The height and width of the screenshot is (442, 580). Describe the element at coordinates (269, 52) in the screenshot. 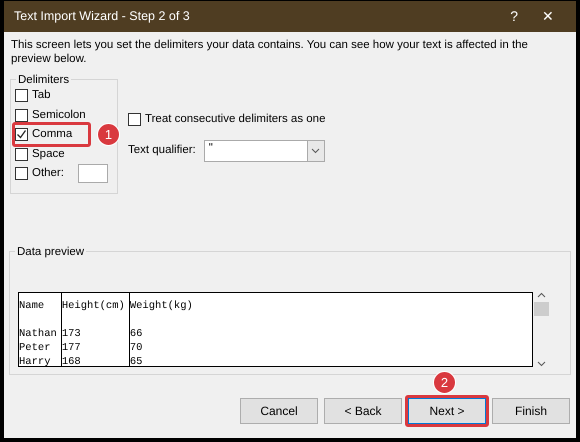

I see `instruction-text: This screen lets you set the delimiters your data contains. You can see how your text is affected in the preview below.` at that location.